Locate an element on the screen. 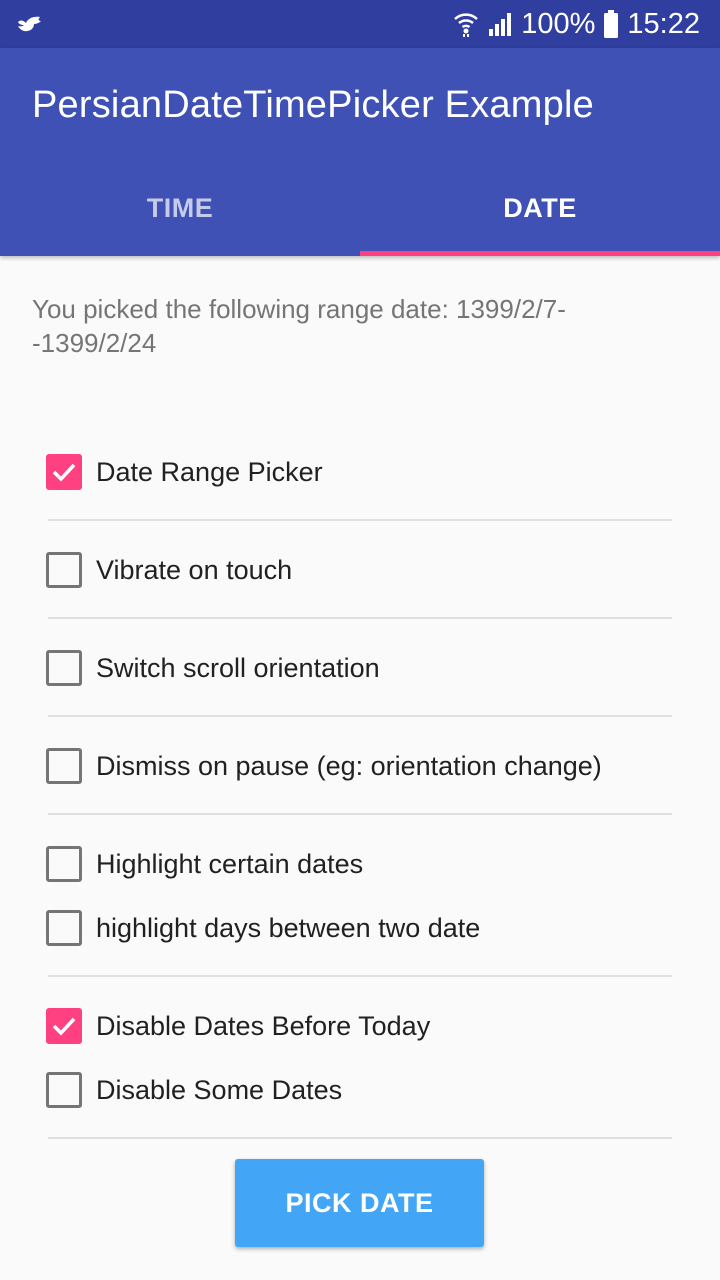  checkbox-highlight-certain-dates is located at coordinates (64, 864).